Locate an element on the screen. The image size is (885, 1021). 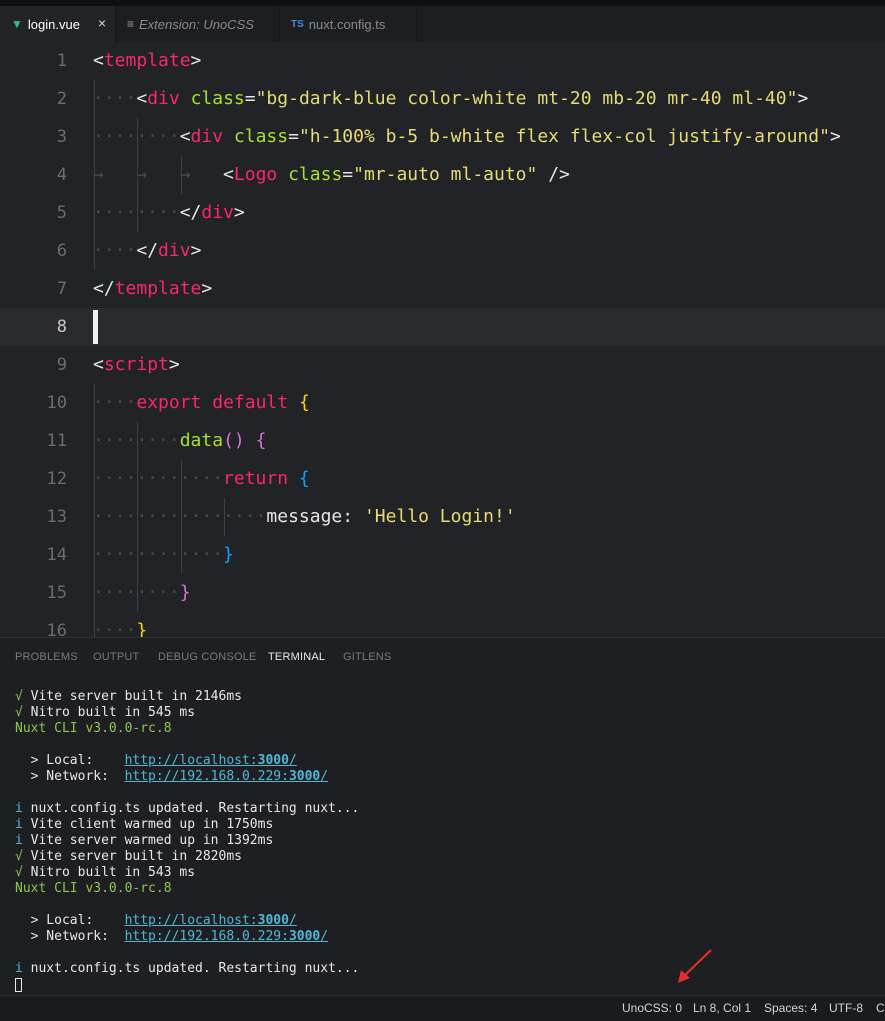
line-number: 1 is located at coordinates (61, 61).